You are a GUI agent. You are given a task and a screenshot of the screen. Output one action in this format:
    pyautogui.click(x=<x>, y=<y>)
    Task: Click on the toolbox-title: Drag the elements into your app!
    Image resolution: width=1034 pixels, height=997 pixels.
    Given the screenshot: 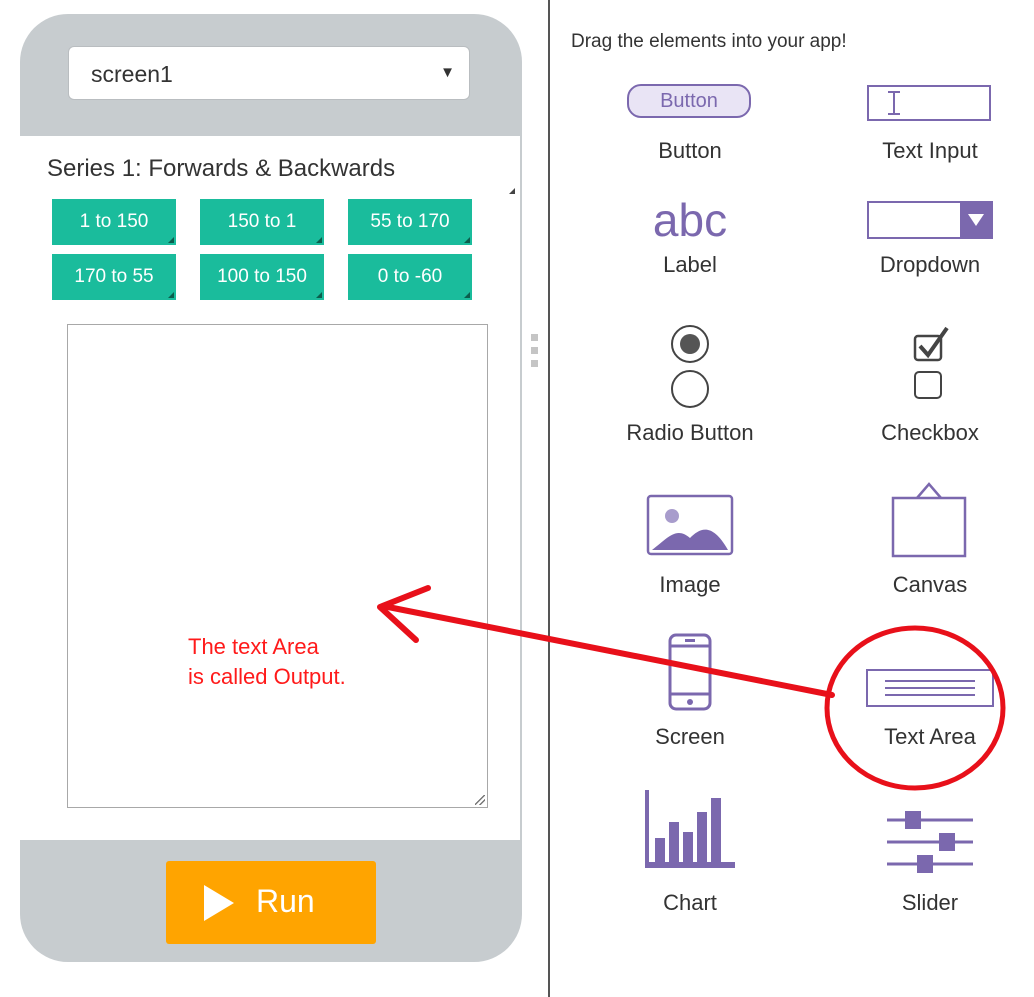 What is the action you would take?
    pyautogui.click(x=709, y=41)
    